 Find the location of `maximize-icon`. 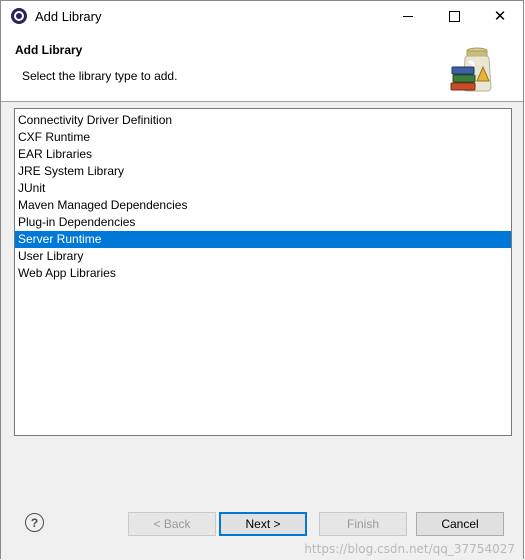

maximize-icon is located at coordinates (454, 16).